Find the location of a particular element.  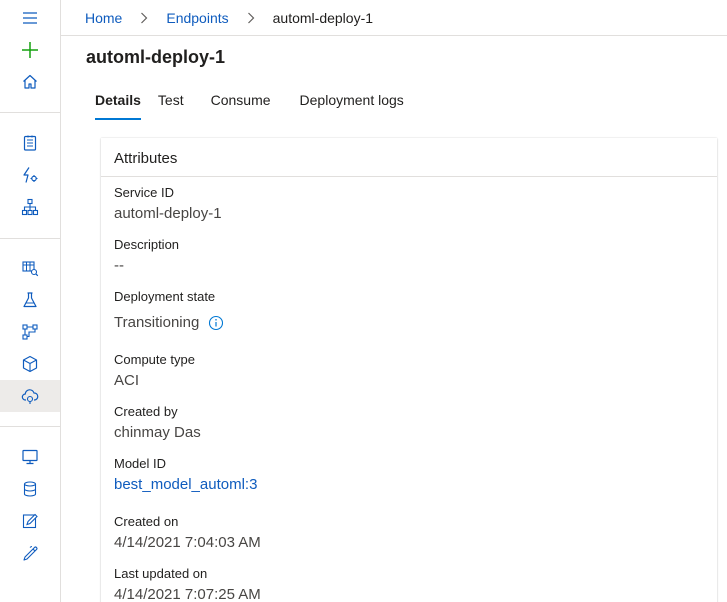

left-nav-rail is located at coordinates (30, 301).